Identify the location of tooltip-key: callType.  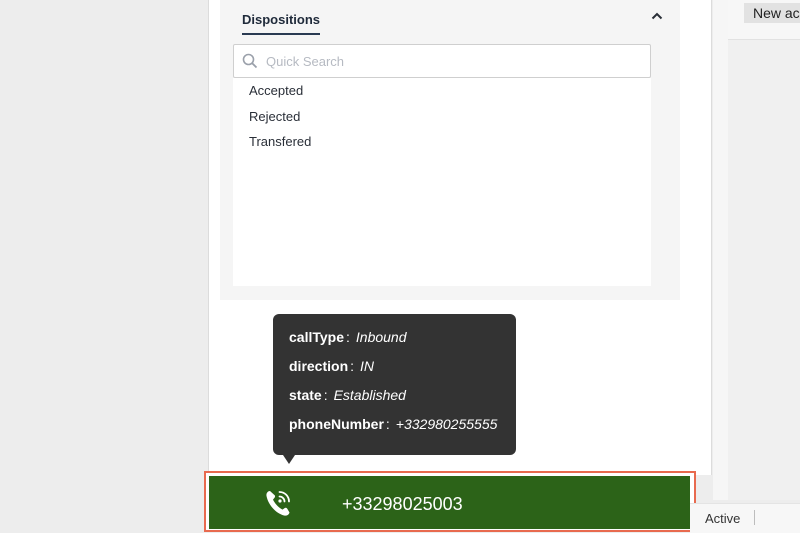
(316, 337).